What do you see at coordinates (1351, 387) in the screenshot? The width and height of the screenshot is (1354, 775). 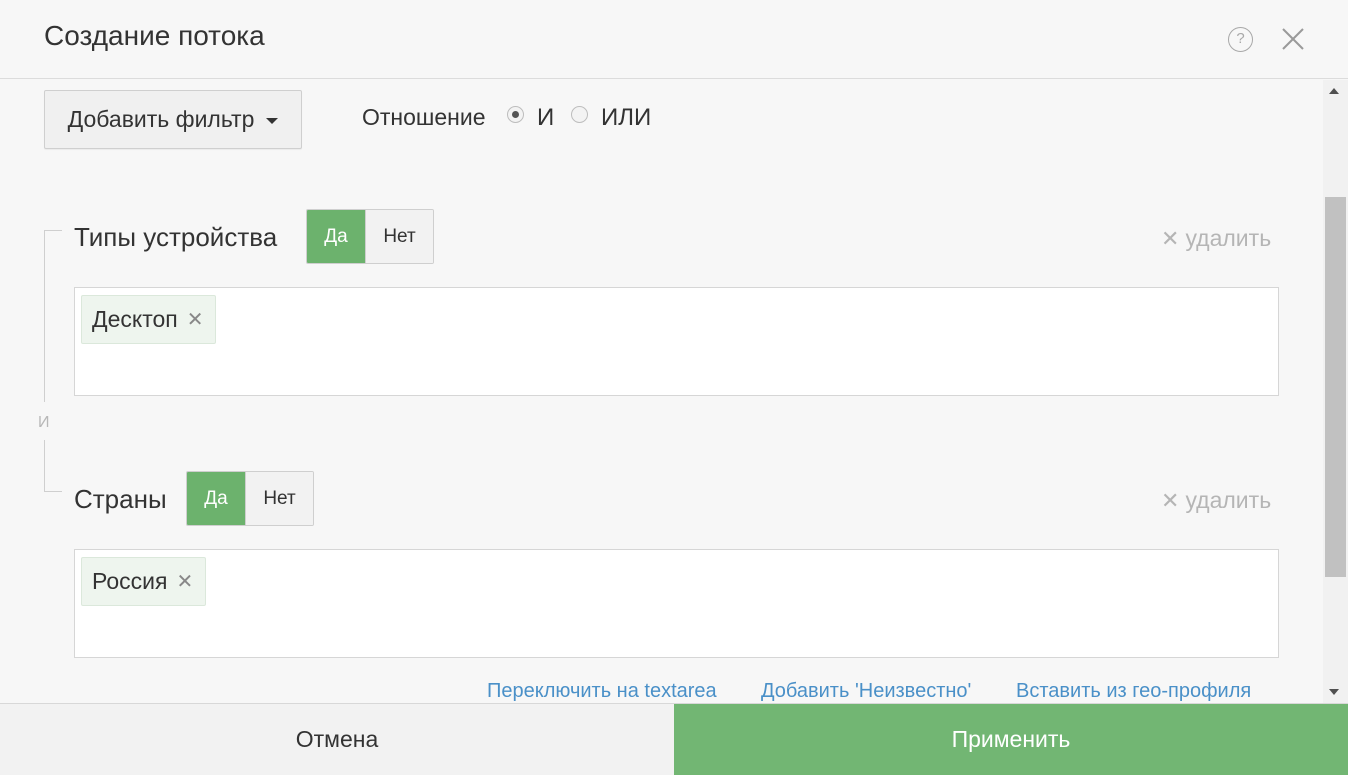 I see `page-background` at bounding box center [1351, 387].